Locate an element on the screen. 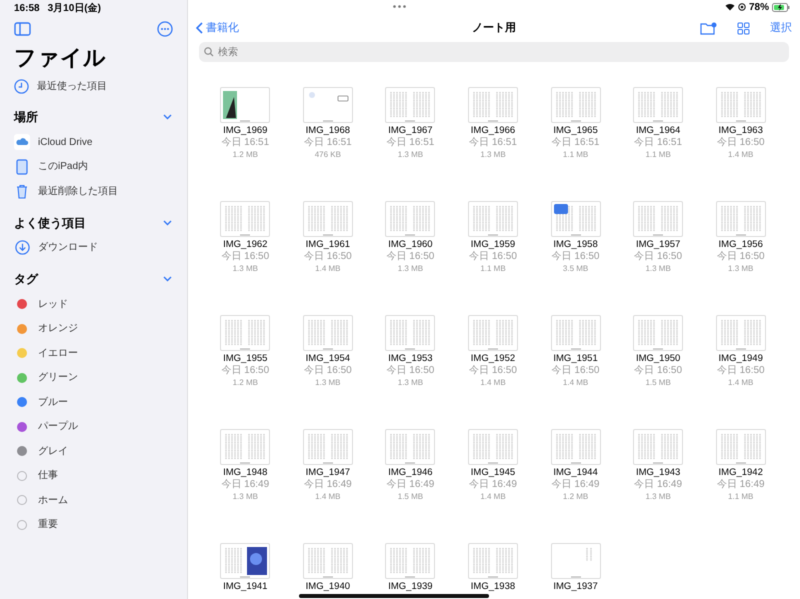 This screenshot has width=800, height=599. file-name: IMG_1948 is located at coordinates (245, 473).